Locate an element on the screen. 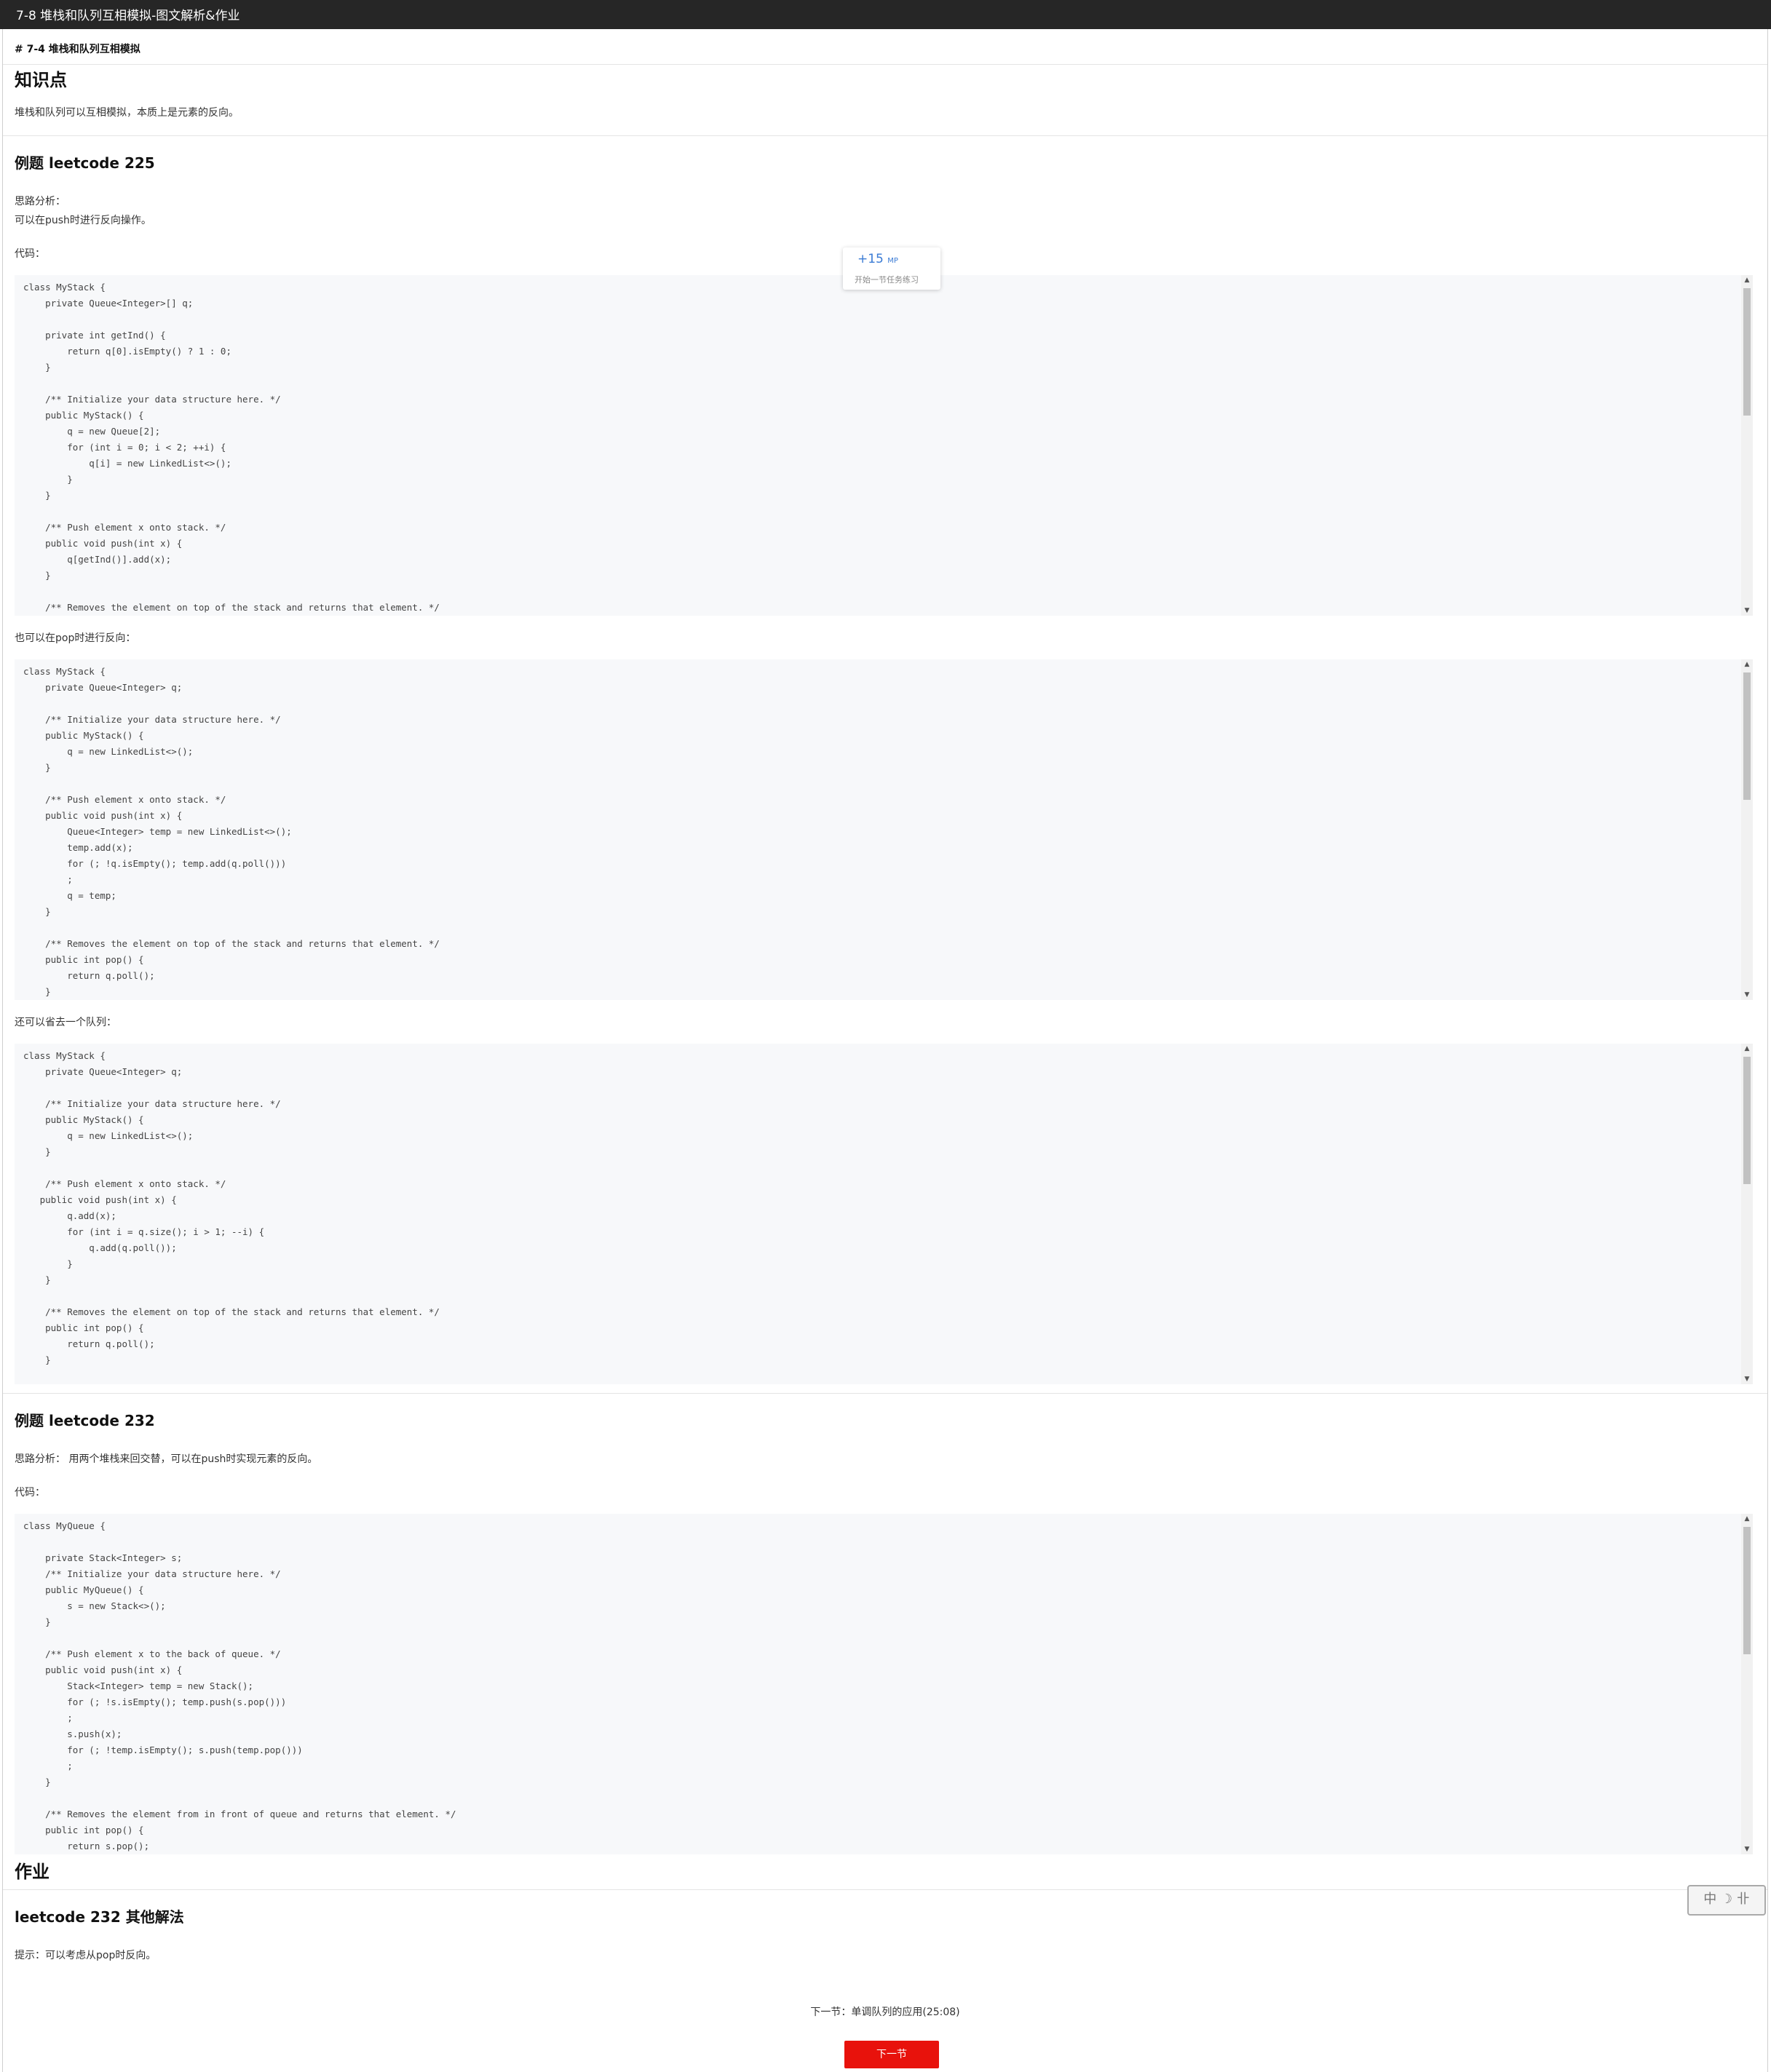 Image resolution: width=1771 pixels, height=2072 pixels. knowledge-text: 堆栈和队列可以互相模拟，本质上是元素的反向。 is located at coordinates (127, 113).